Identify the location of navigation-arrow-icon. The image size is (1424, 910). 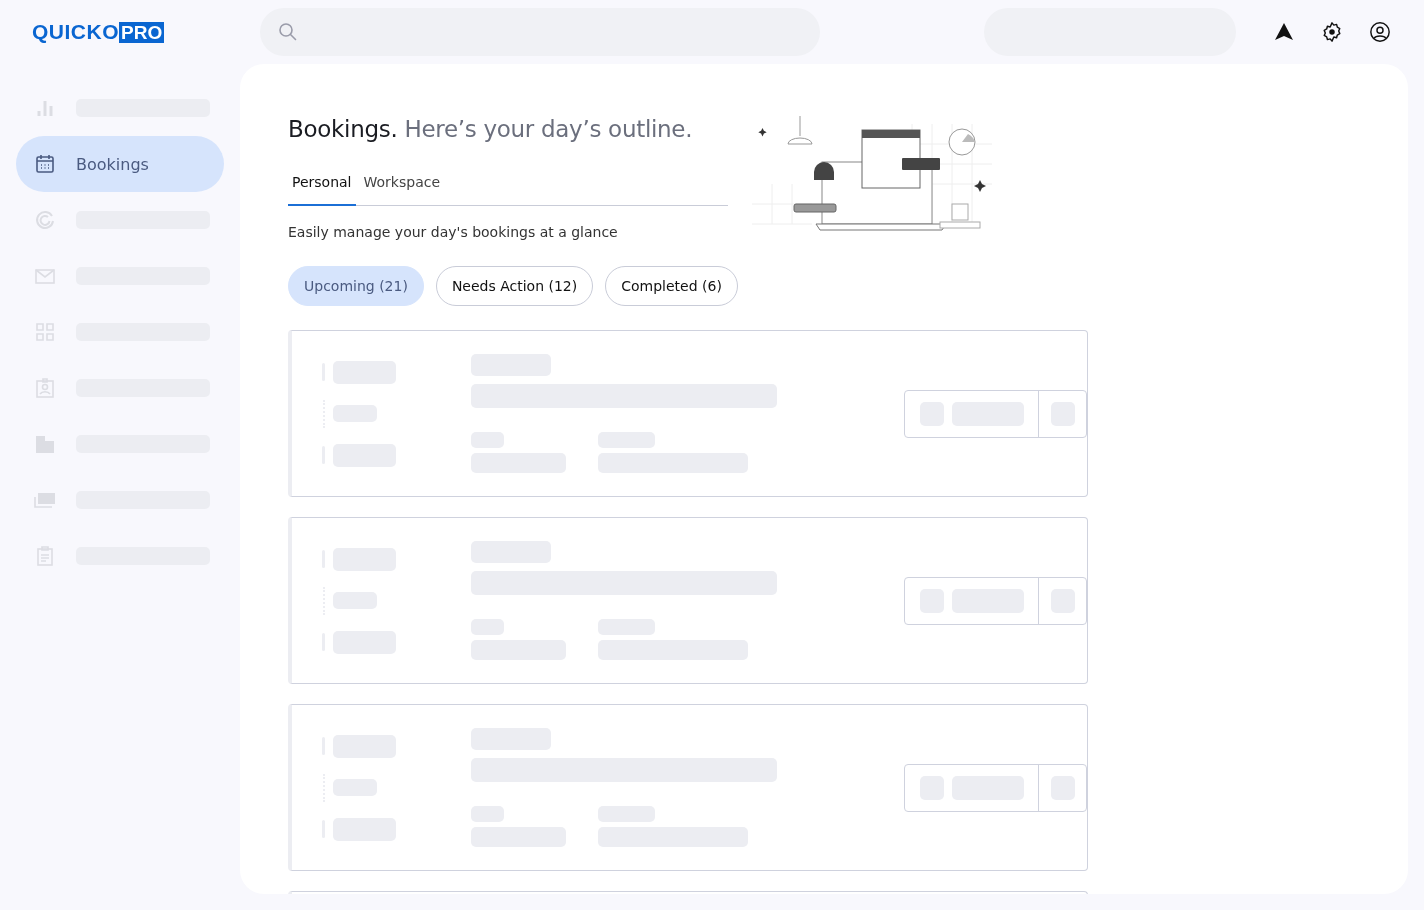
(1284, 32).